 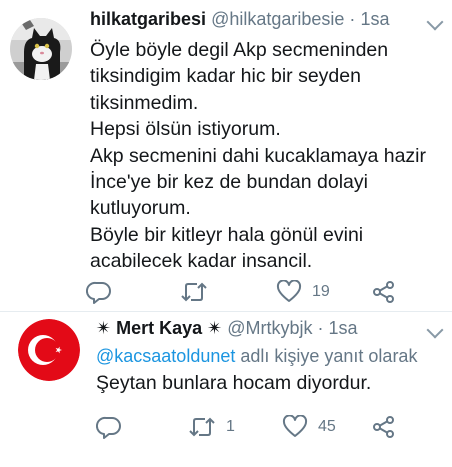 I want to click on like-button: 19, so click(x=303, y=292).